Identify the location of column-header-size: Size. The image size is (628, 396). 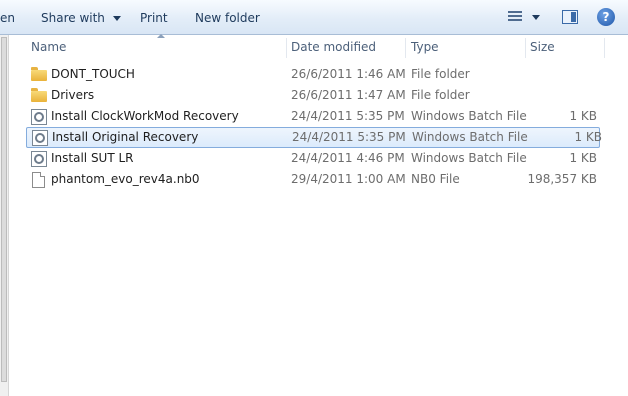
(564, 47).